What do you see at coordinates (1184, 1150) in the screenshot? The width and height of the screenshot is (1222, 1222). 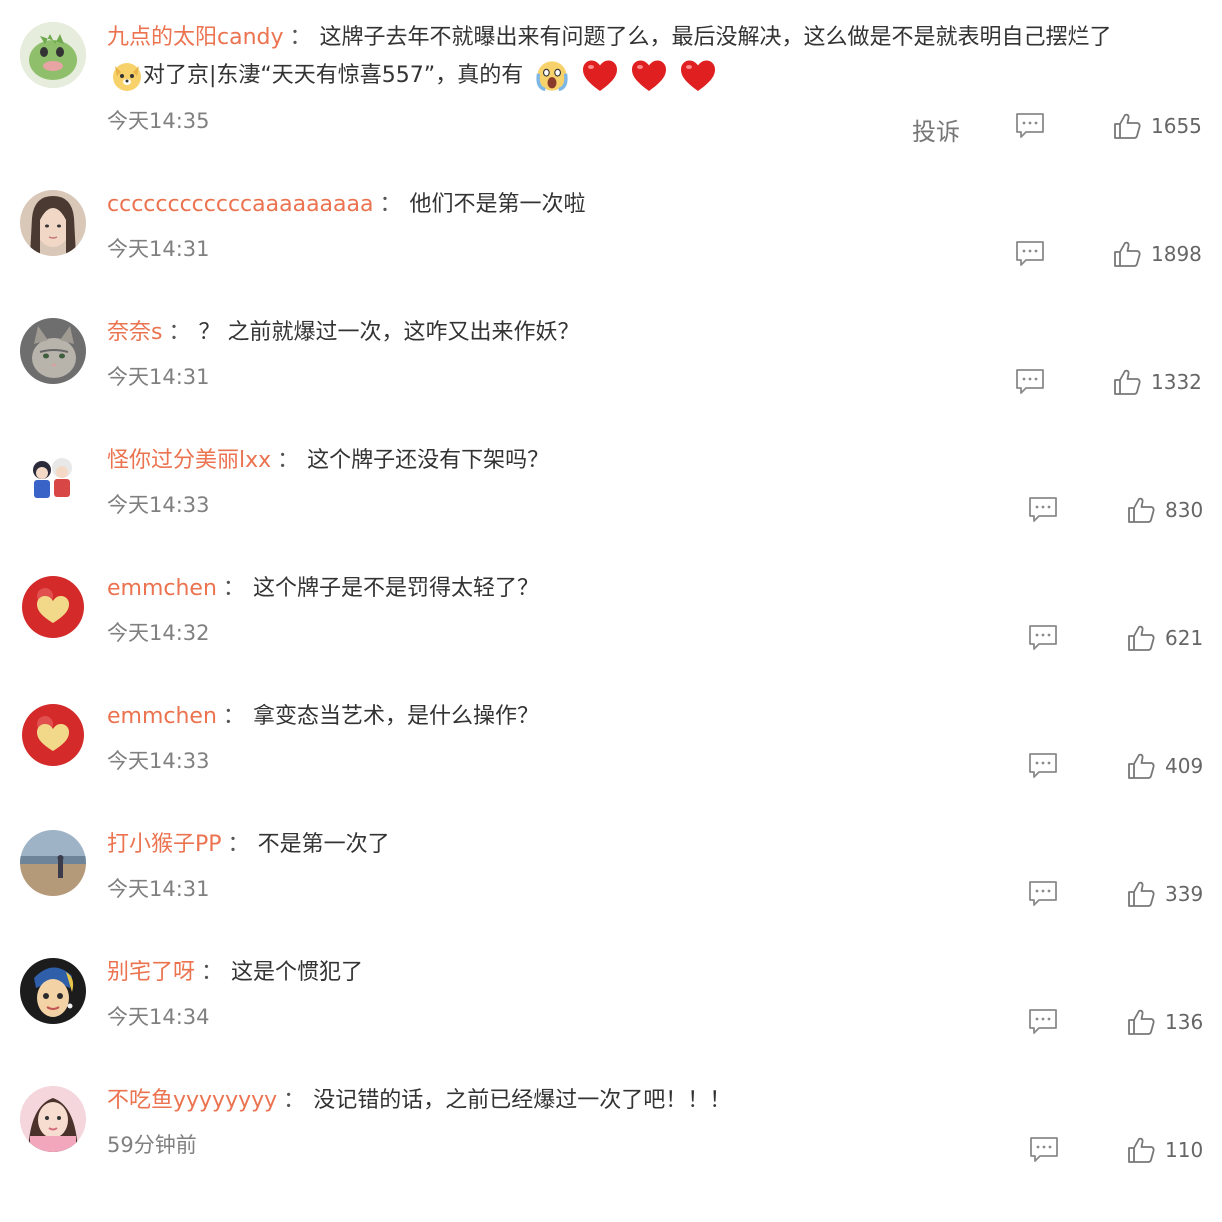 I see `like-count: 110` at bounding box center [1184, 1150].